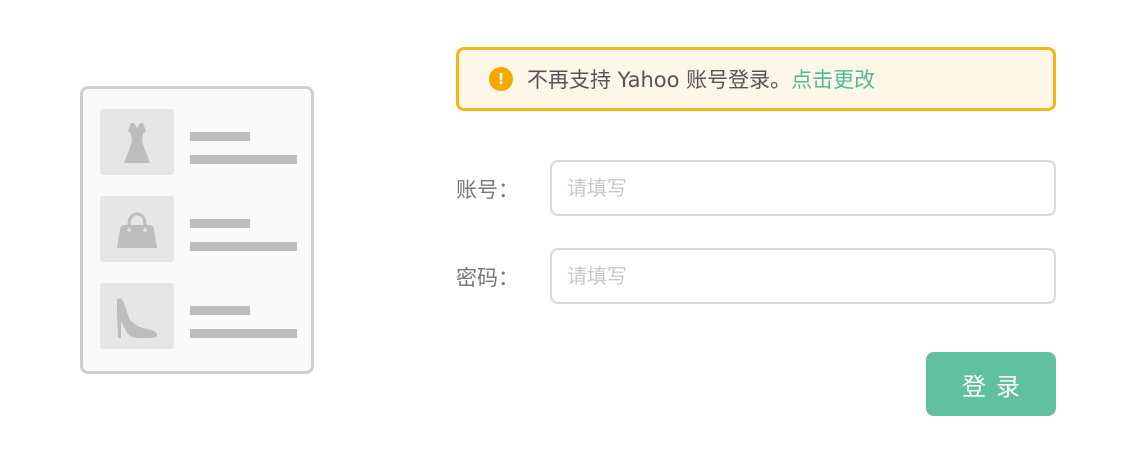 This screenshot has width=1136, height=464. What do you see at coordinates (487, 190) in the screenshot?
I see `account-label: 账号：` at bounding box center [487, 190].